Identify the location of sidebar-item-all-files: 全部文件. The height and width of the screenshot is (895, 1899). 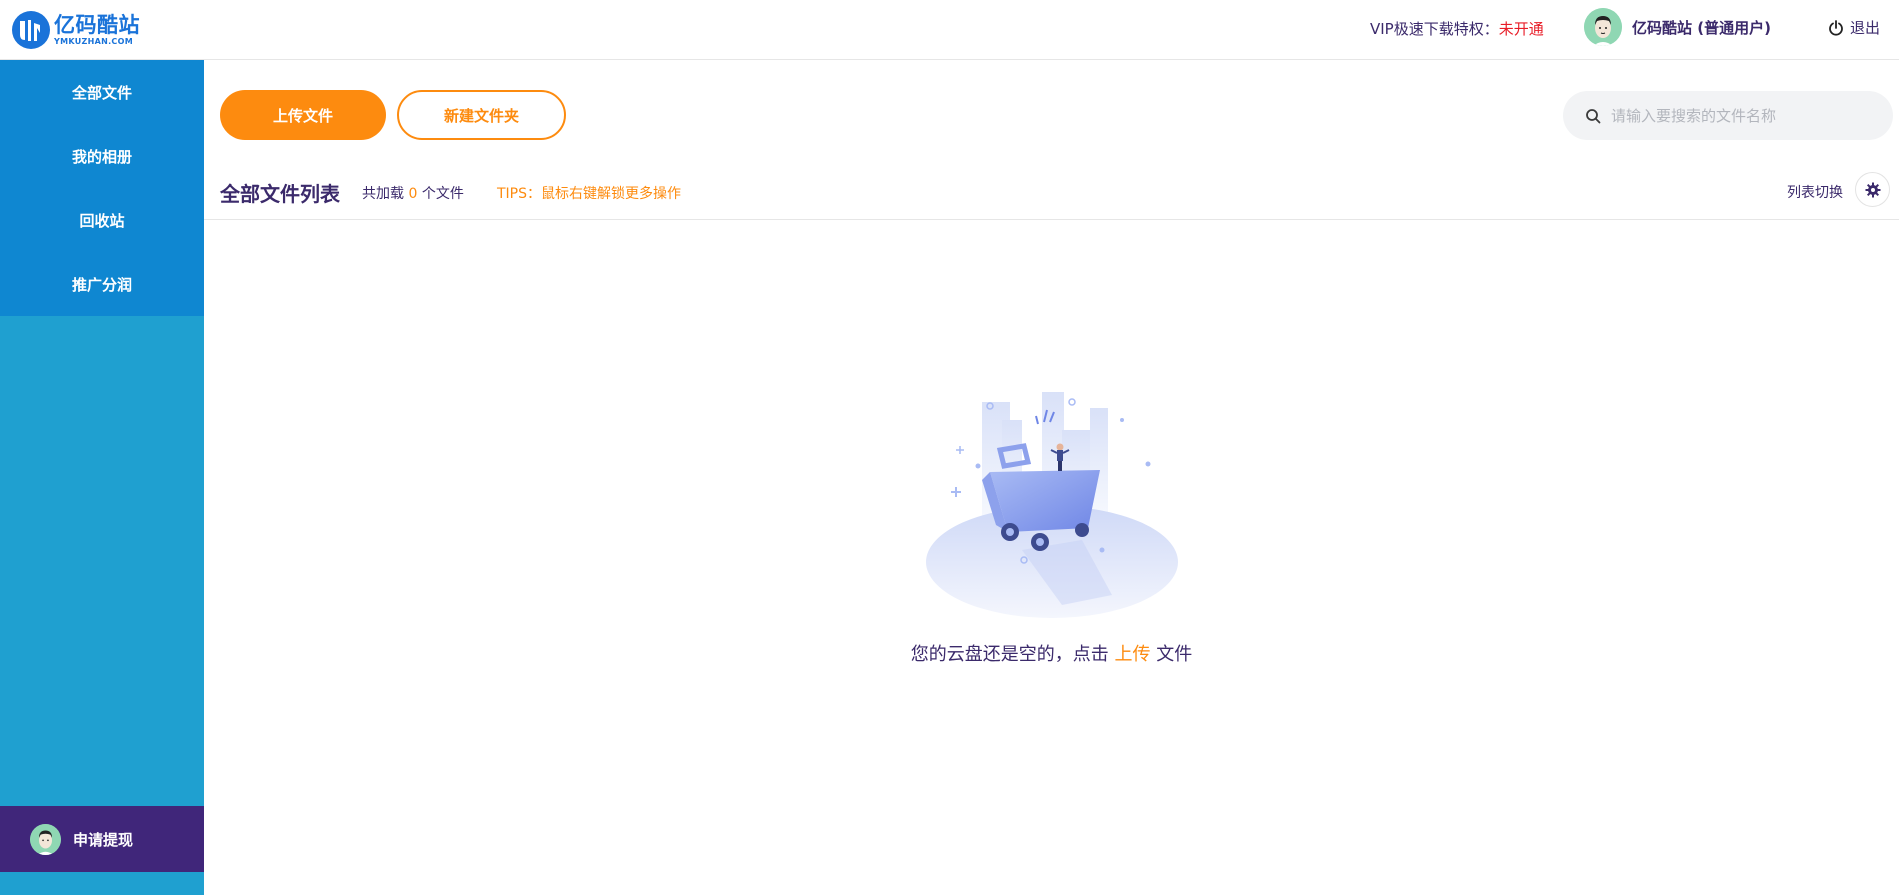
(102, 92).